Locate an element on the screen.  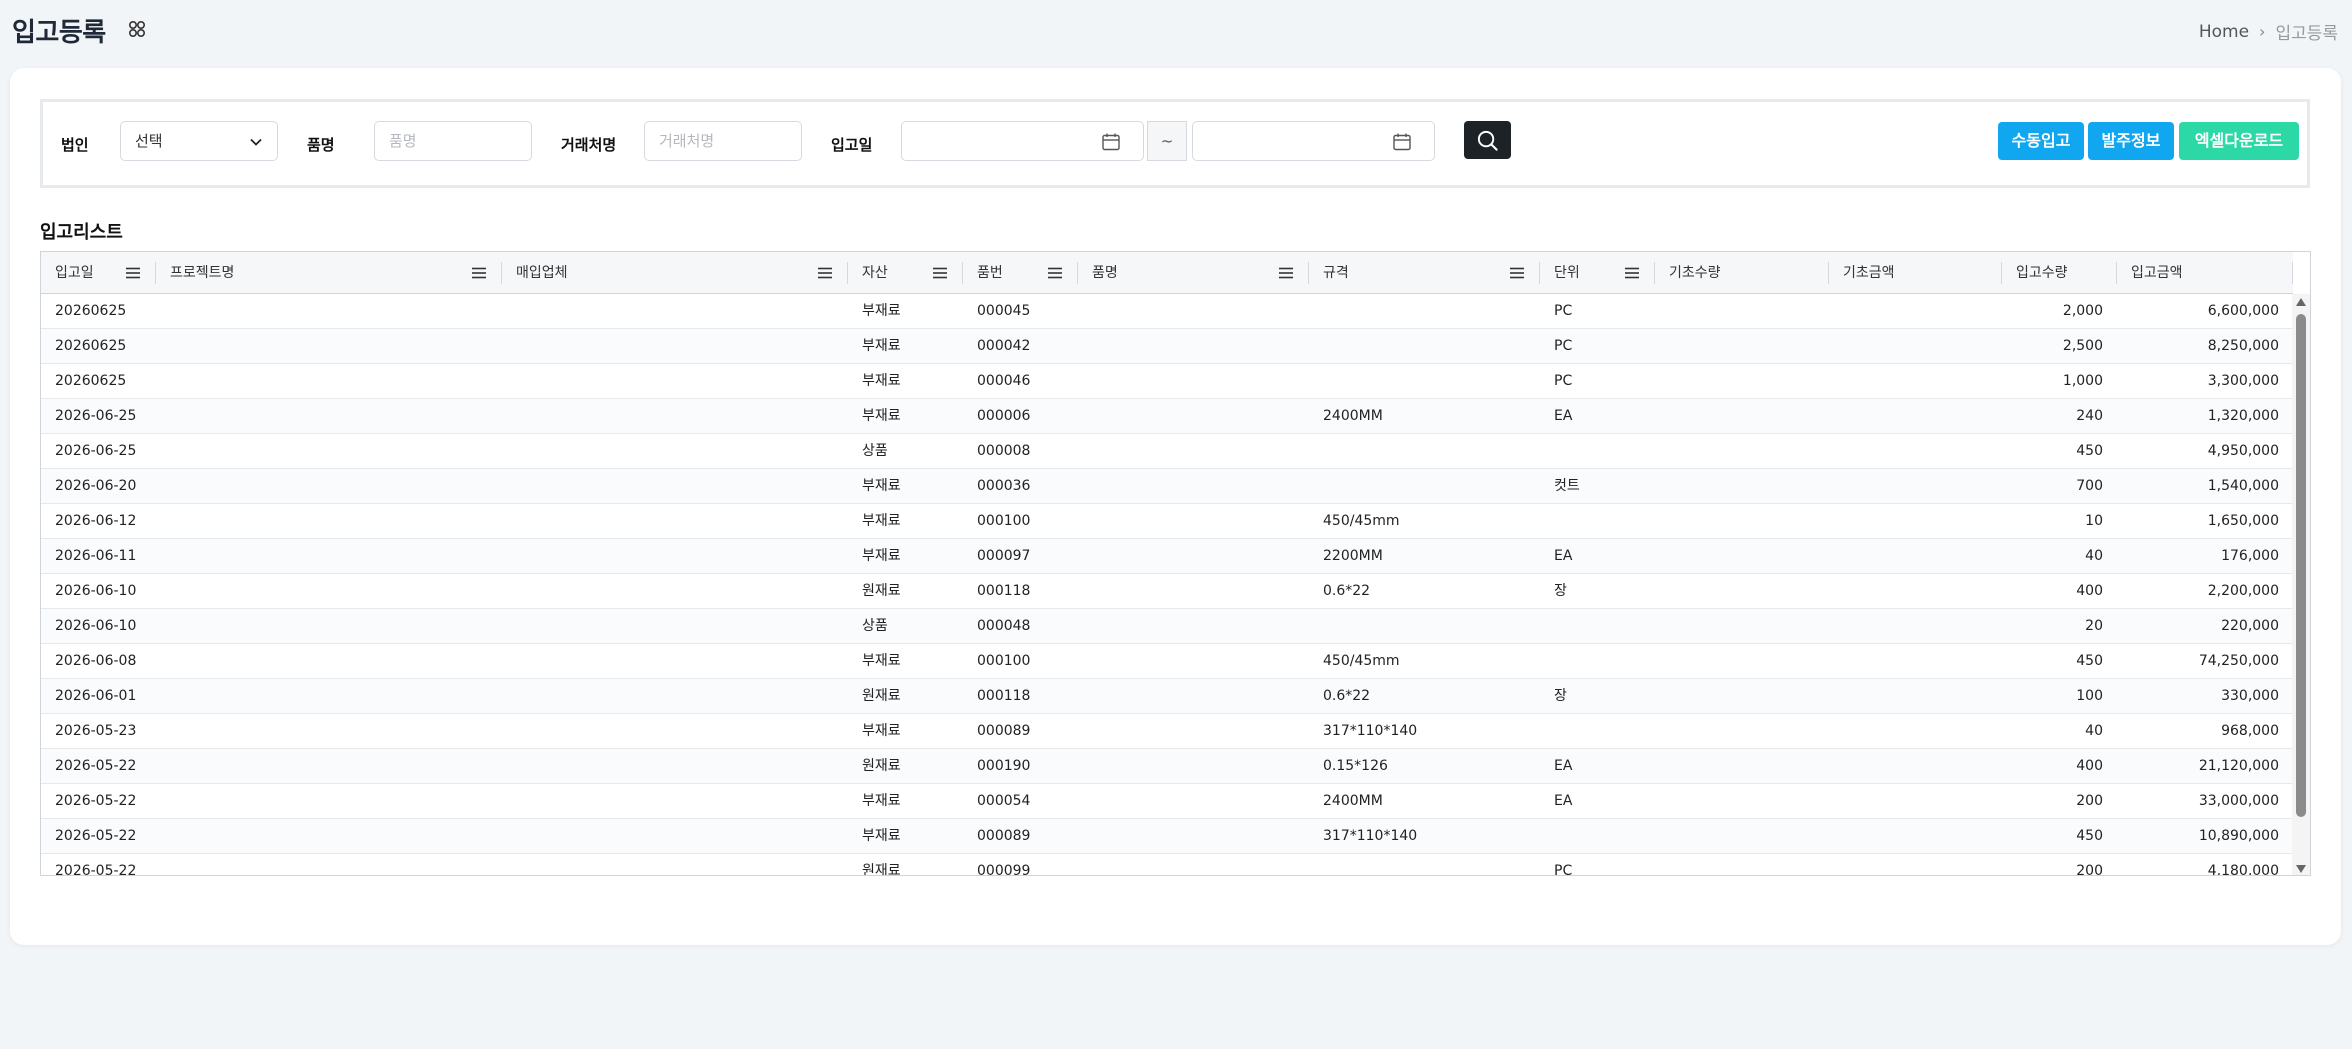
cell-receipt-amount: 1,540,000 is located at coordinates (2243, 486).